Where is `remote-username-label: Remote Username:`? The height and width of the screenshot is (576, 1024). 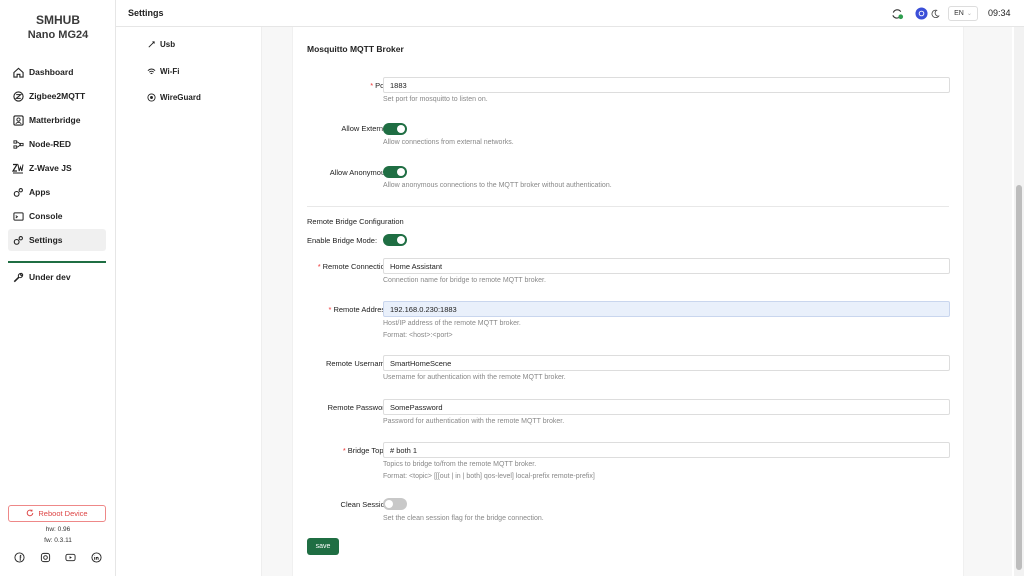
remote-username-label: Remote Username: is located at coordinates (358, 363).